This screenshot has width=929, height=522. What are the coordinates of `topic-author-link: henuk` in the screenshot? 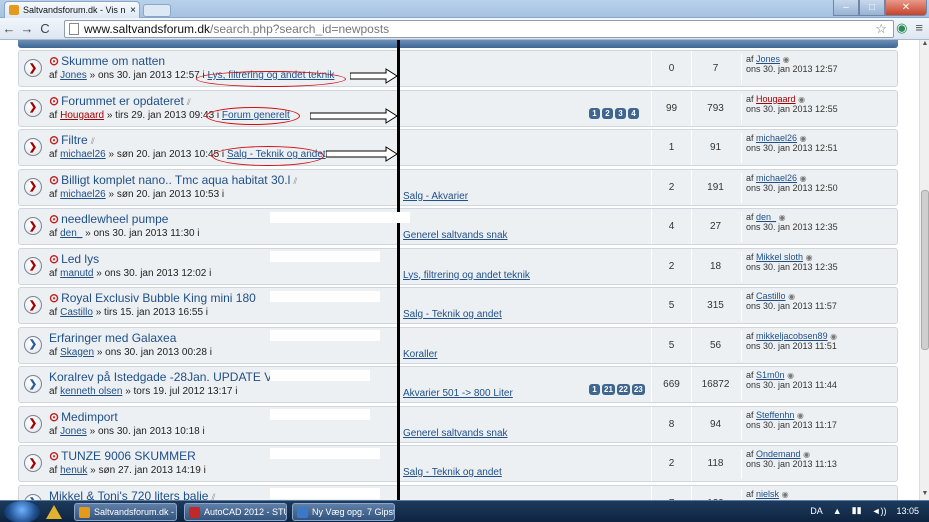 It's located at (73, 470).